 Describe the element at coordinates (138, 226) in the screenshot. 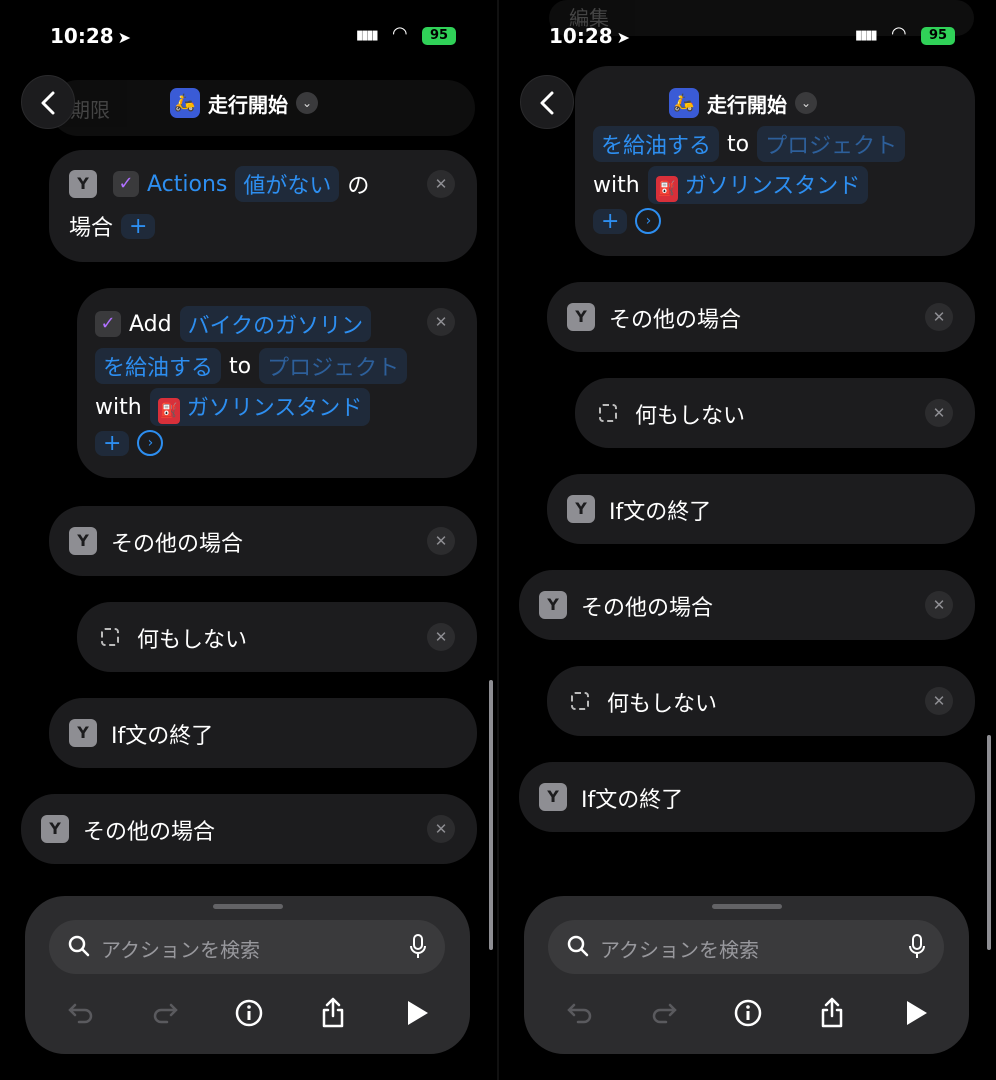

I see `add-condition-button: +` at that location.